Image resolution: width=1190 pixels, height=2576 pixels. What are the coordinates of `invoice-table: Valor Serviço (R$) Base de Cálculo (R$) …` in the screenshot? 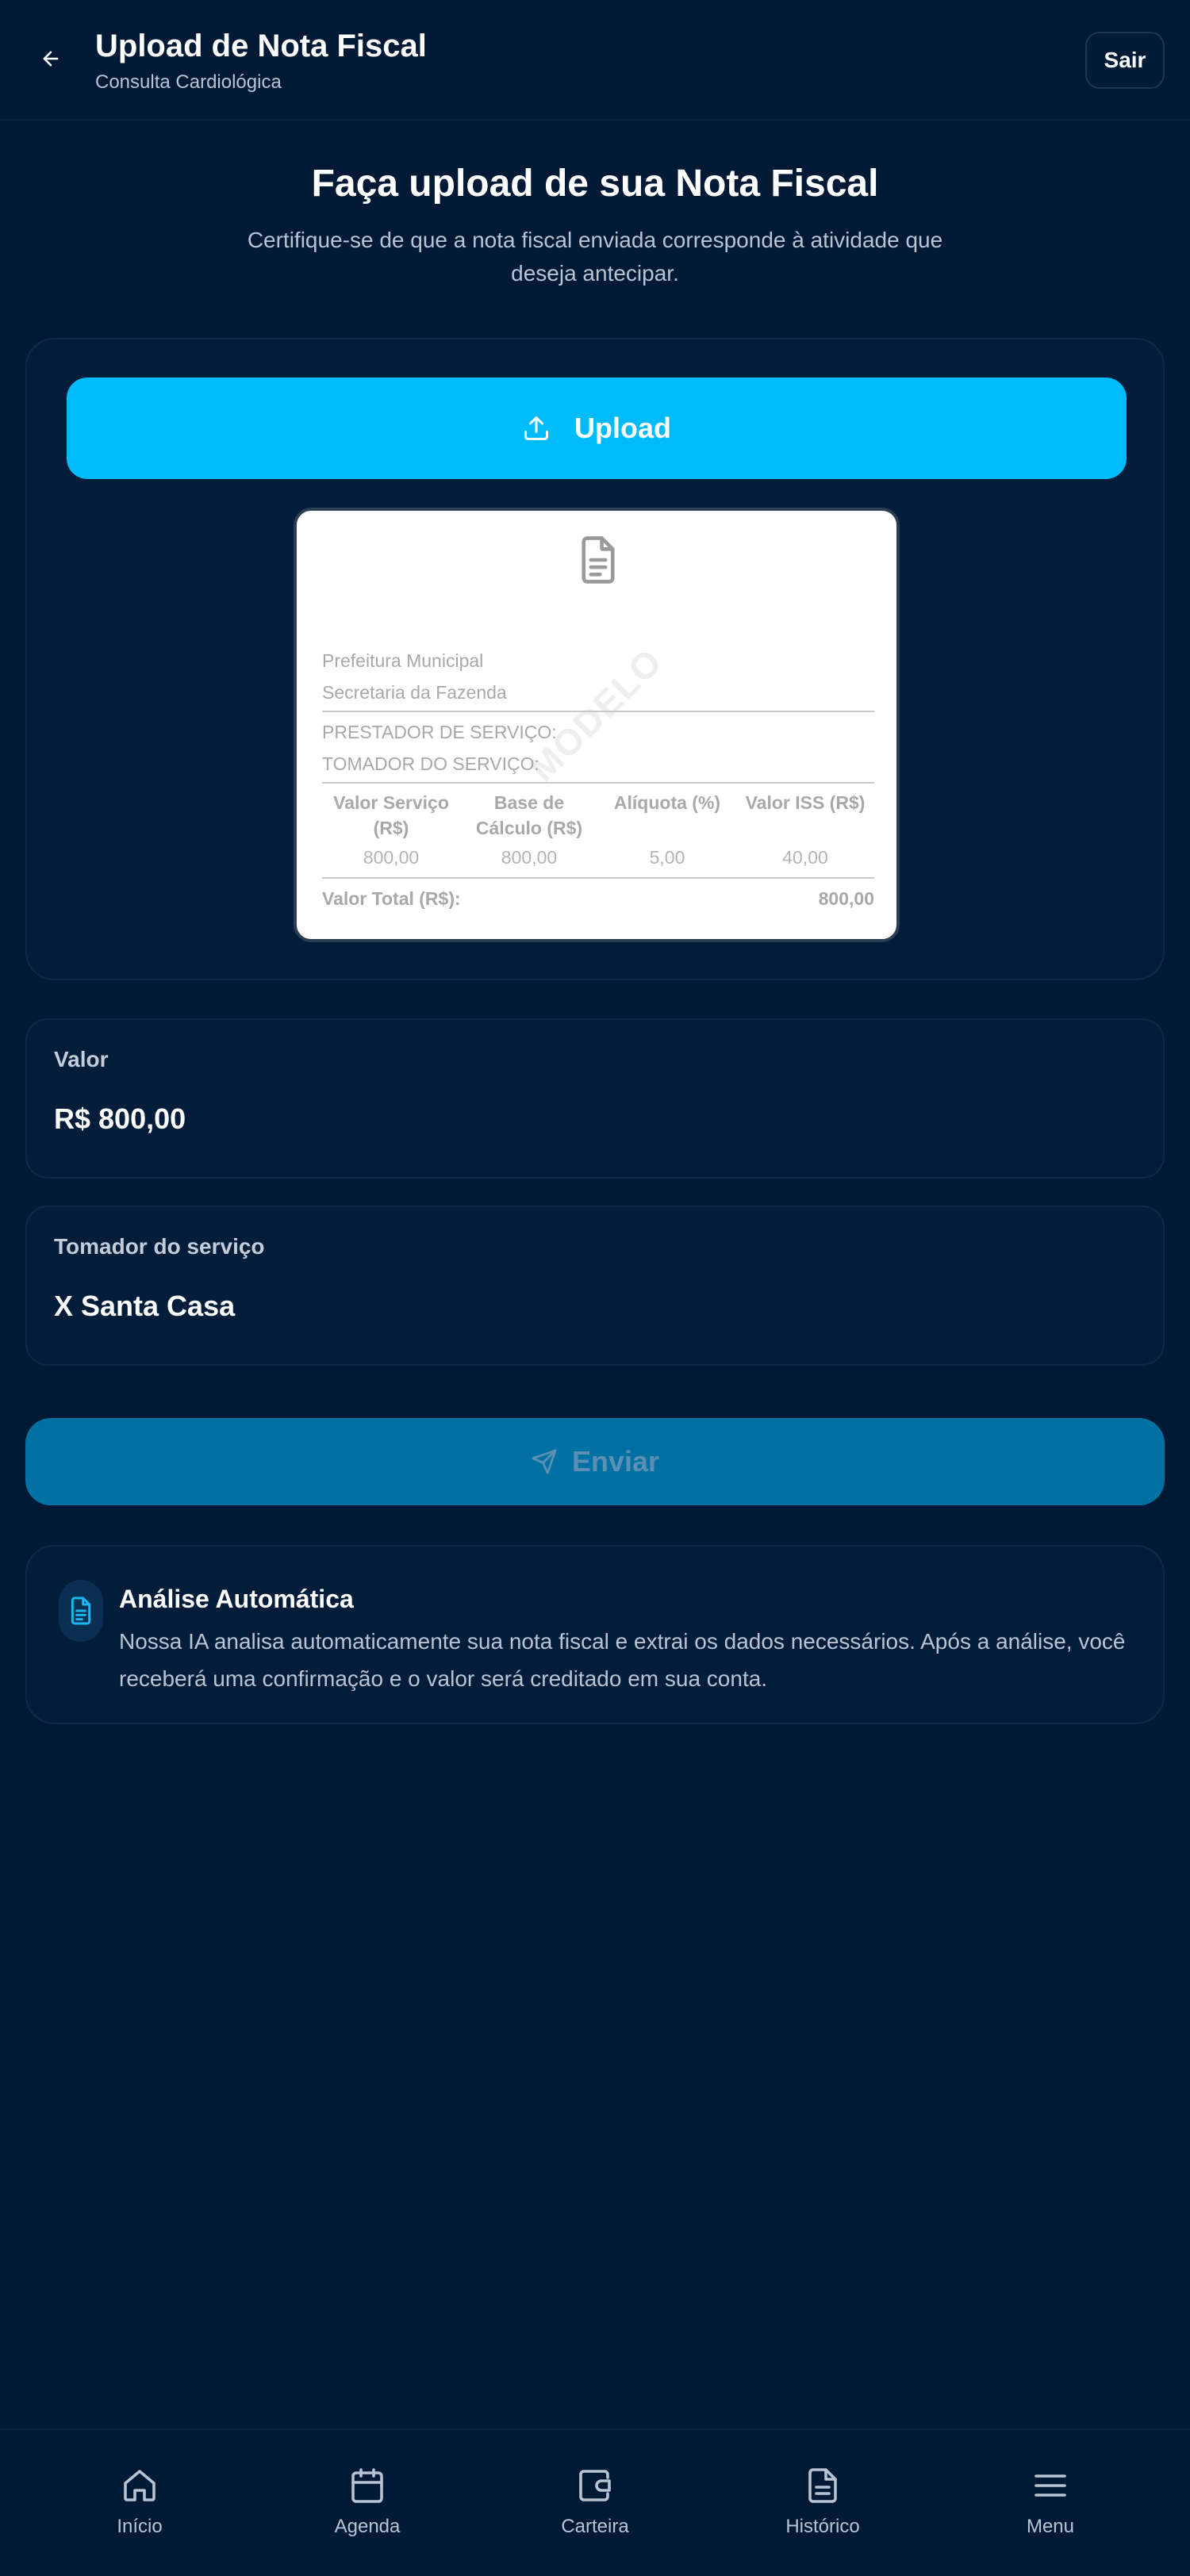 It's located at (598, 829).